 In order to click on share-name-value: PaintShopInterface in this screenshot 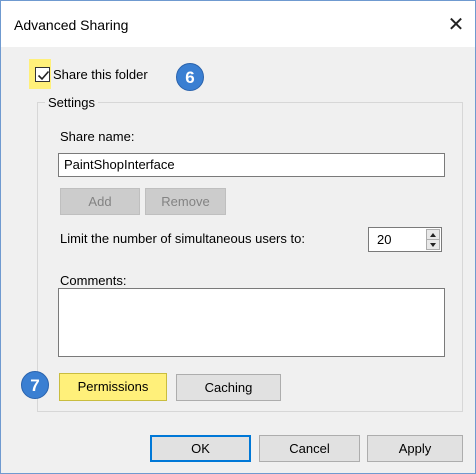, I will do `click(119, 164)`.